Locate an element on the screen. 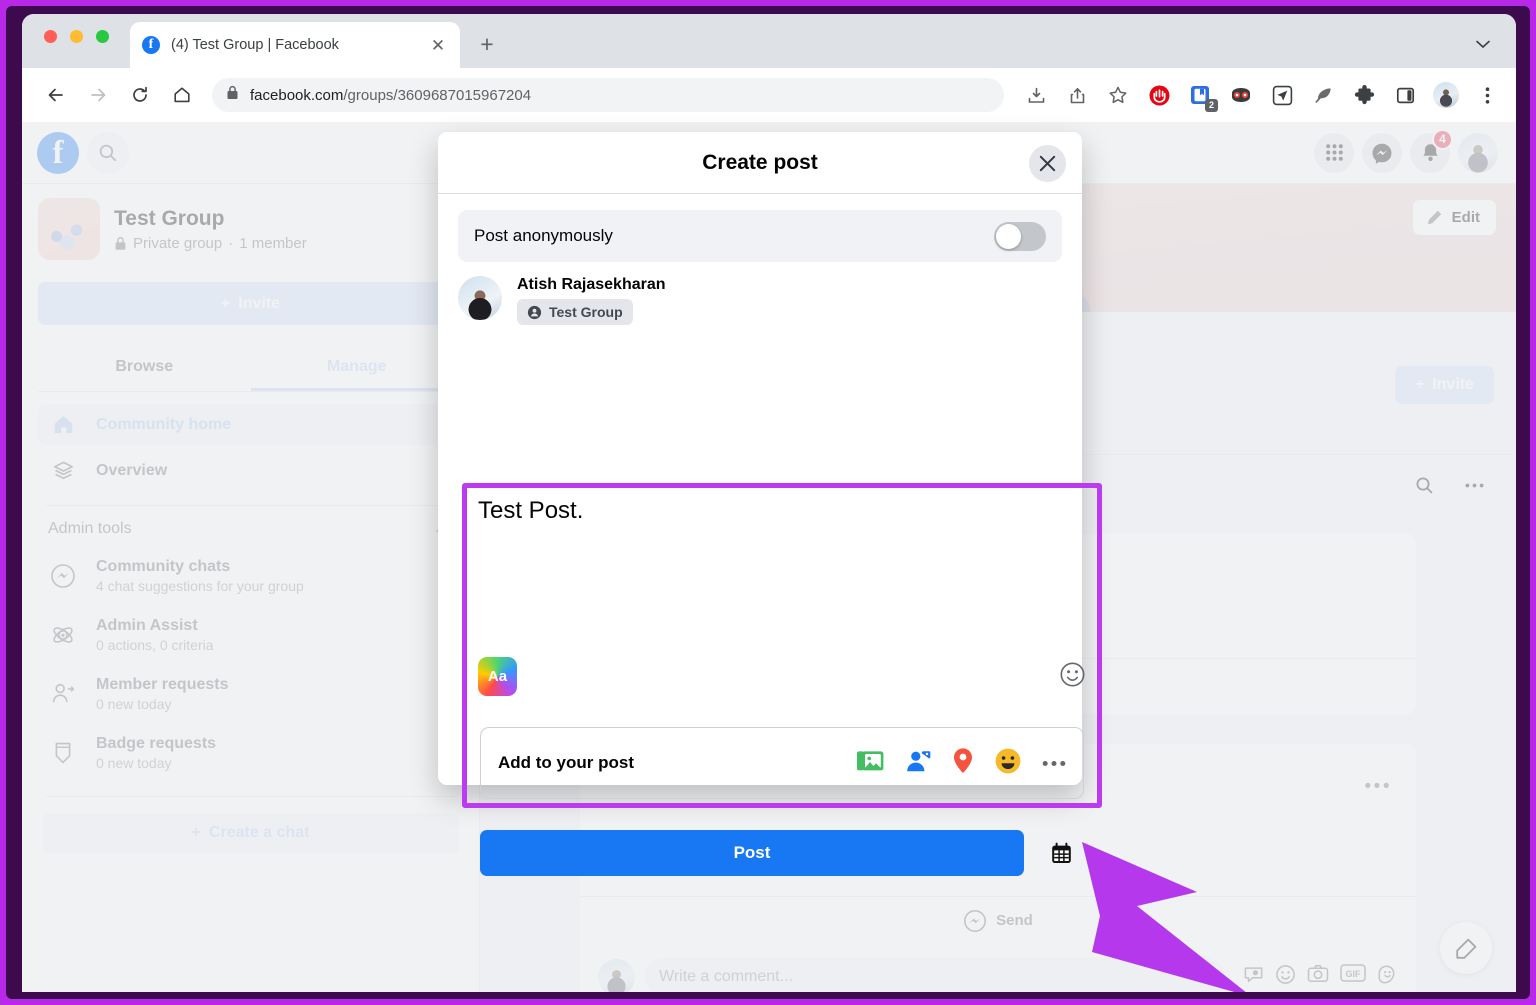 The width and height of the screenshot is (1536, 1005). feeling-activity-icon is located at coordinates (1008, 763).